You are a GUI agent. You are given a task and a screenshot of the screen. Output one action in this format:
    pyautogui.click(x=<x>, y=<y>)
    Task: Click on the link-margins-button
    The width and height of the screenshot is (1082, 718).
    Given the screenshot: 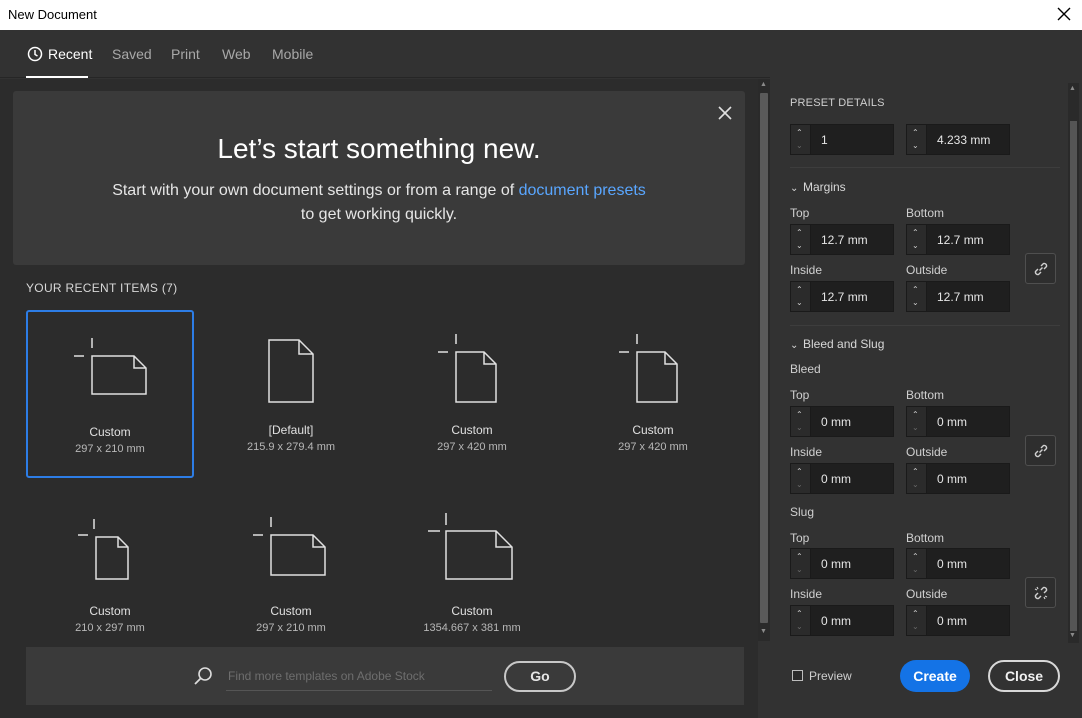 What is the action you would take?
    pyautogui.click(x=1040, y=268)
    